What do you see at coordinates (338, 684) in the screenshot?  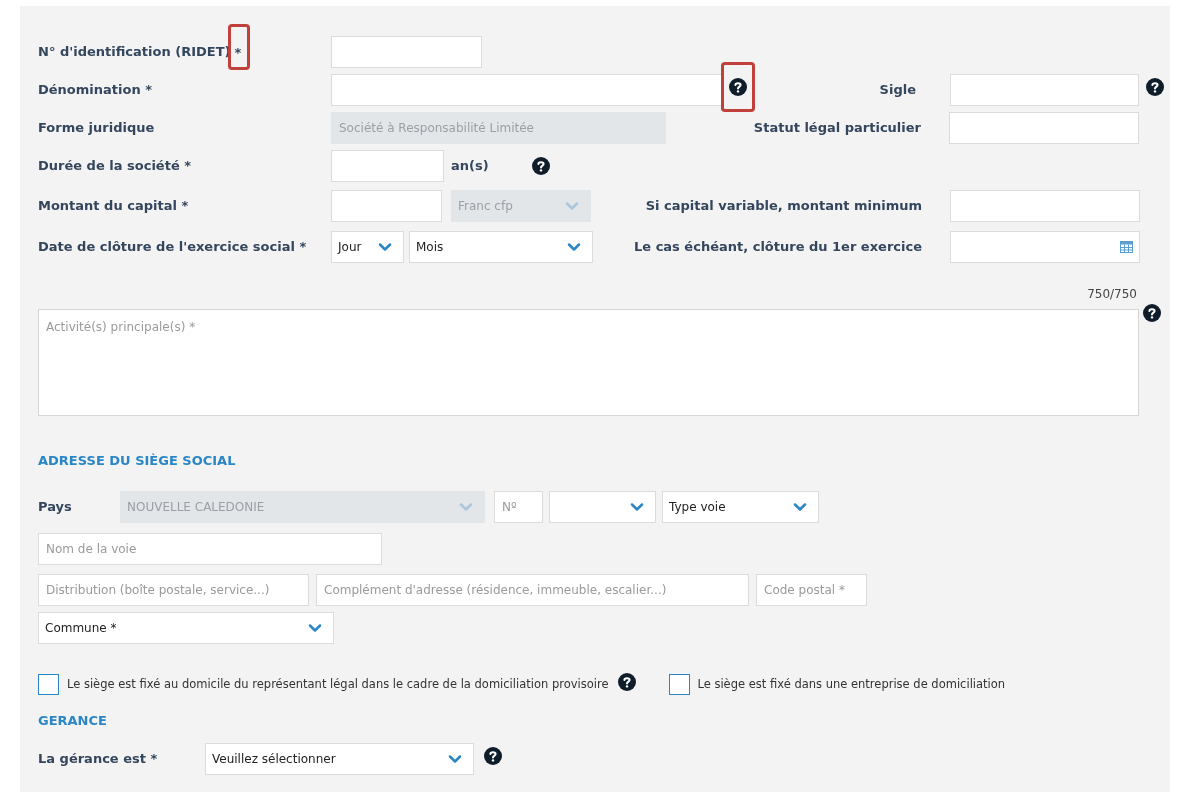 I see `checkbox-label: Le siège est fixé au domicile du représentant légal dans le cadre de la domiciliation provisoire` at bounding box center [338, 684].